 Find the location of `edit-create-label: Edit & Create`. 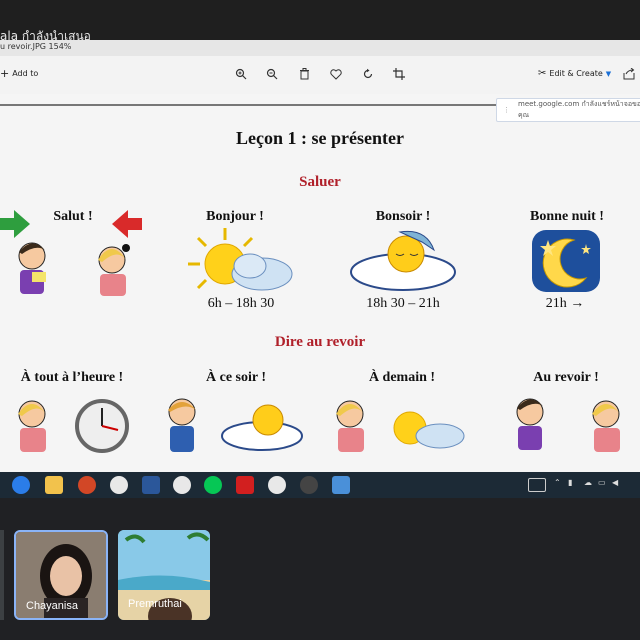

edit-create-label: Edit & Create is located at coordinates (576, 73).